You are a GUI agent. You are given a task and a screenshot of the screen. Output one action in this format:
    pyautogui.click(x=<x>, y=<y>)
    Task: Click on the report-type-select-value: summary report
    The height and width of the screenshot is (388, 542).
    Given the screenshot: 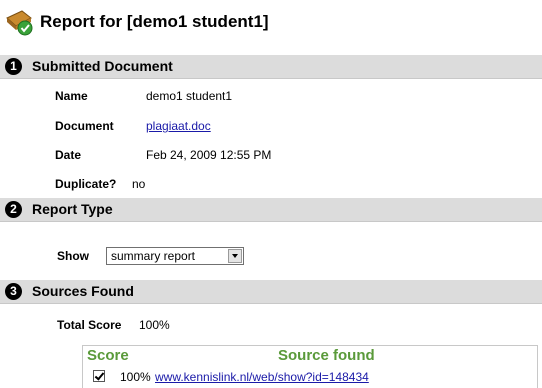 What is the action you would take?
    pyautogui.click(x=153, y=256)
    